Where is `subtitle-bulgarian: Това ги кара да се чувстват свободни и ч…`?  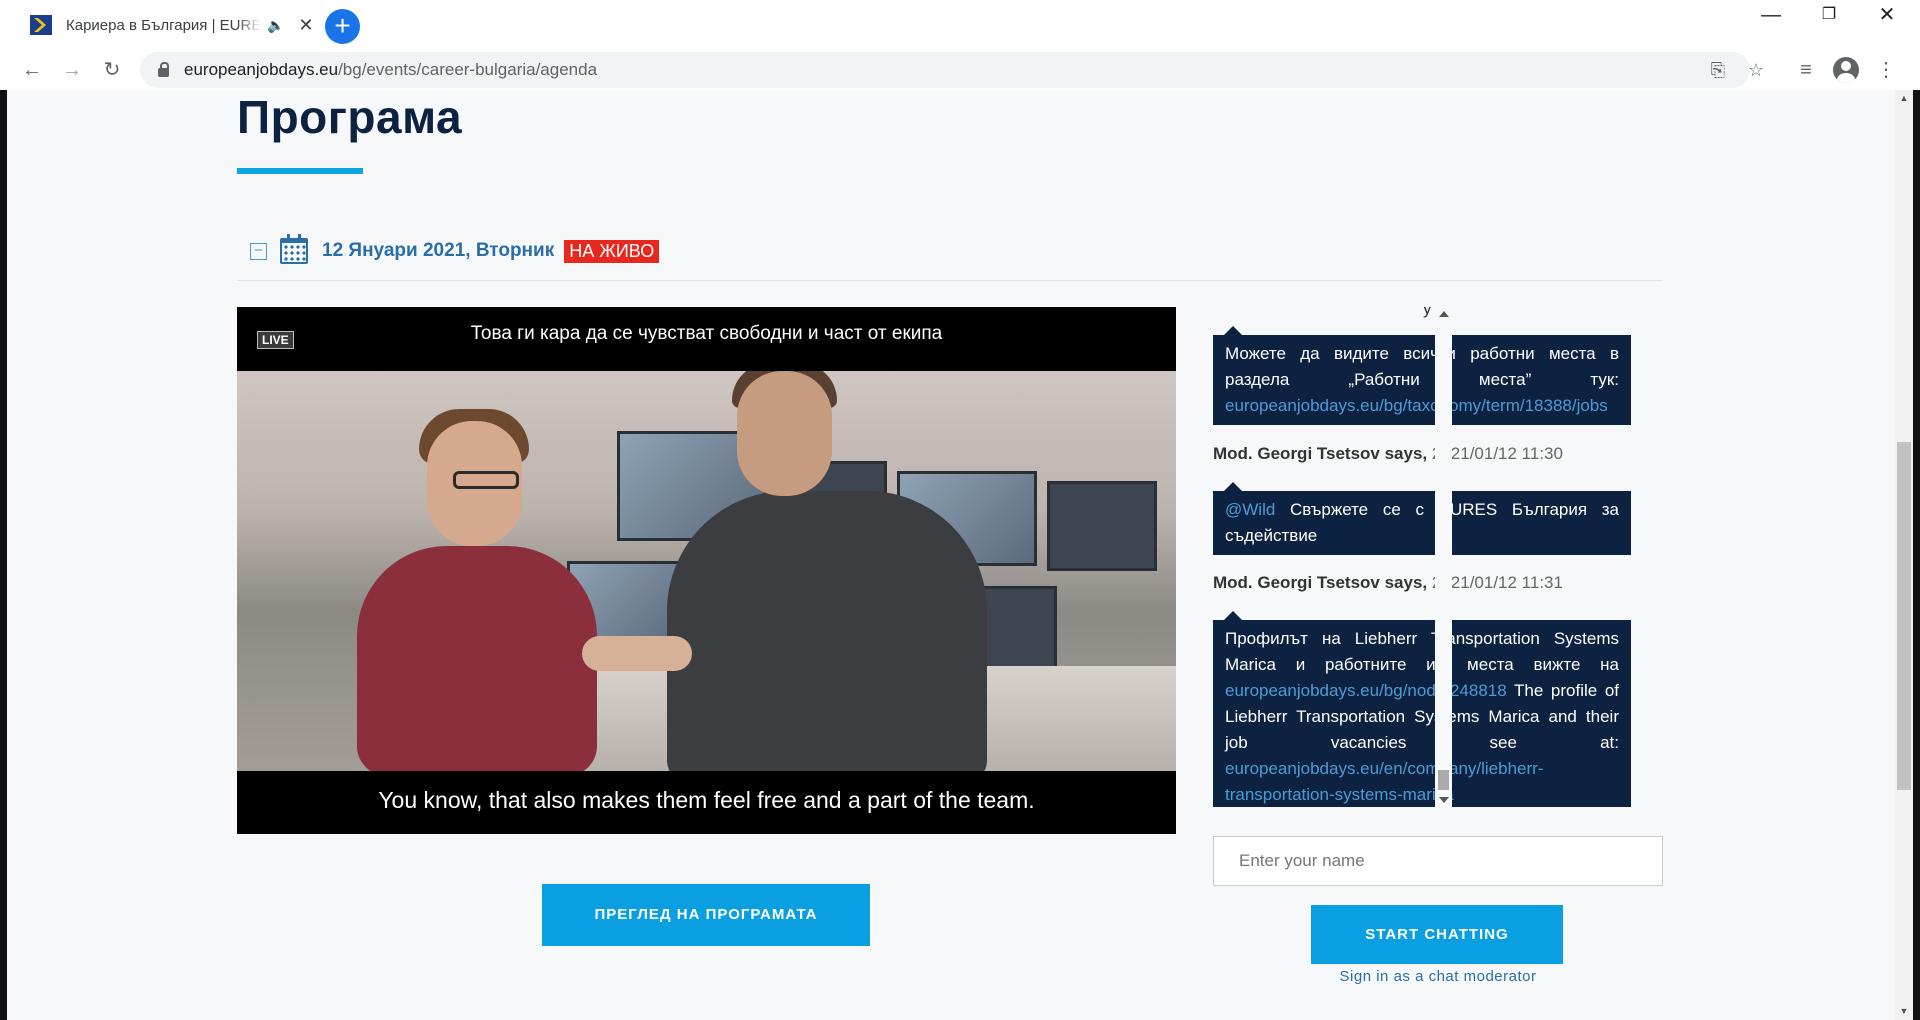
subtitle-bulgarian: Това ги кара да се чувстват свободни и ч… is located at coordinates (706, 333).